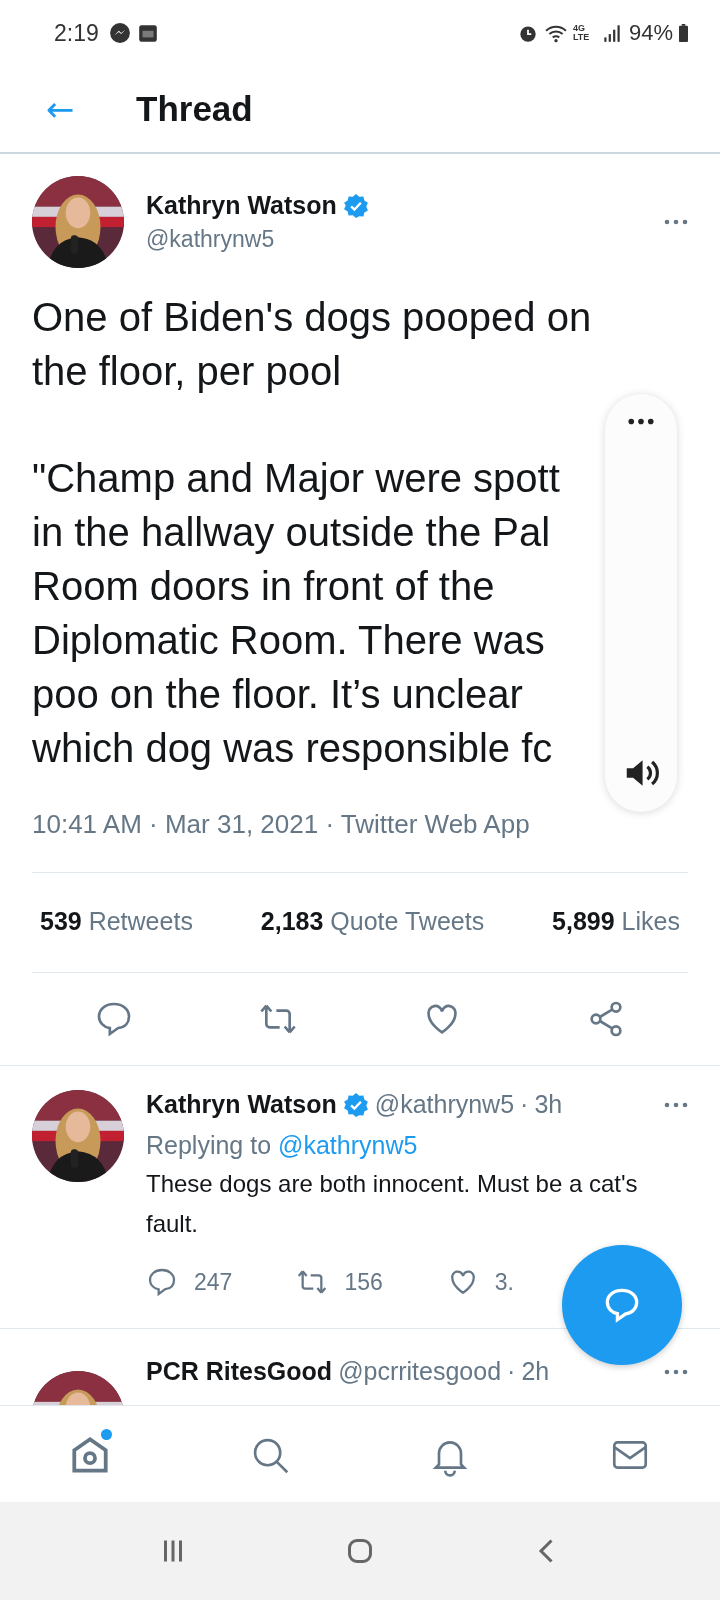 Image resolution: width=720 pixels, height=1600 pixels. Describe the element at coordinates (372, 921) in the screenshot. I see `stat-count: 2,183 Quote Tweets` at that location.